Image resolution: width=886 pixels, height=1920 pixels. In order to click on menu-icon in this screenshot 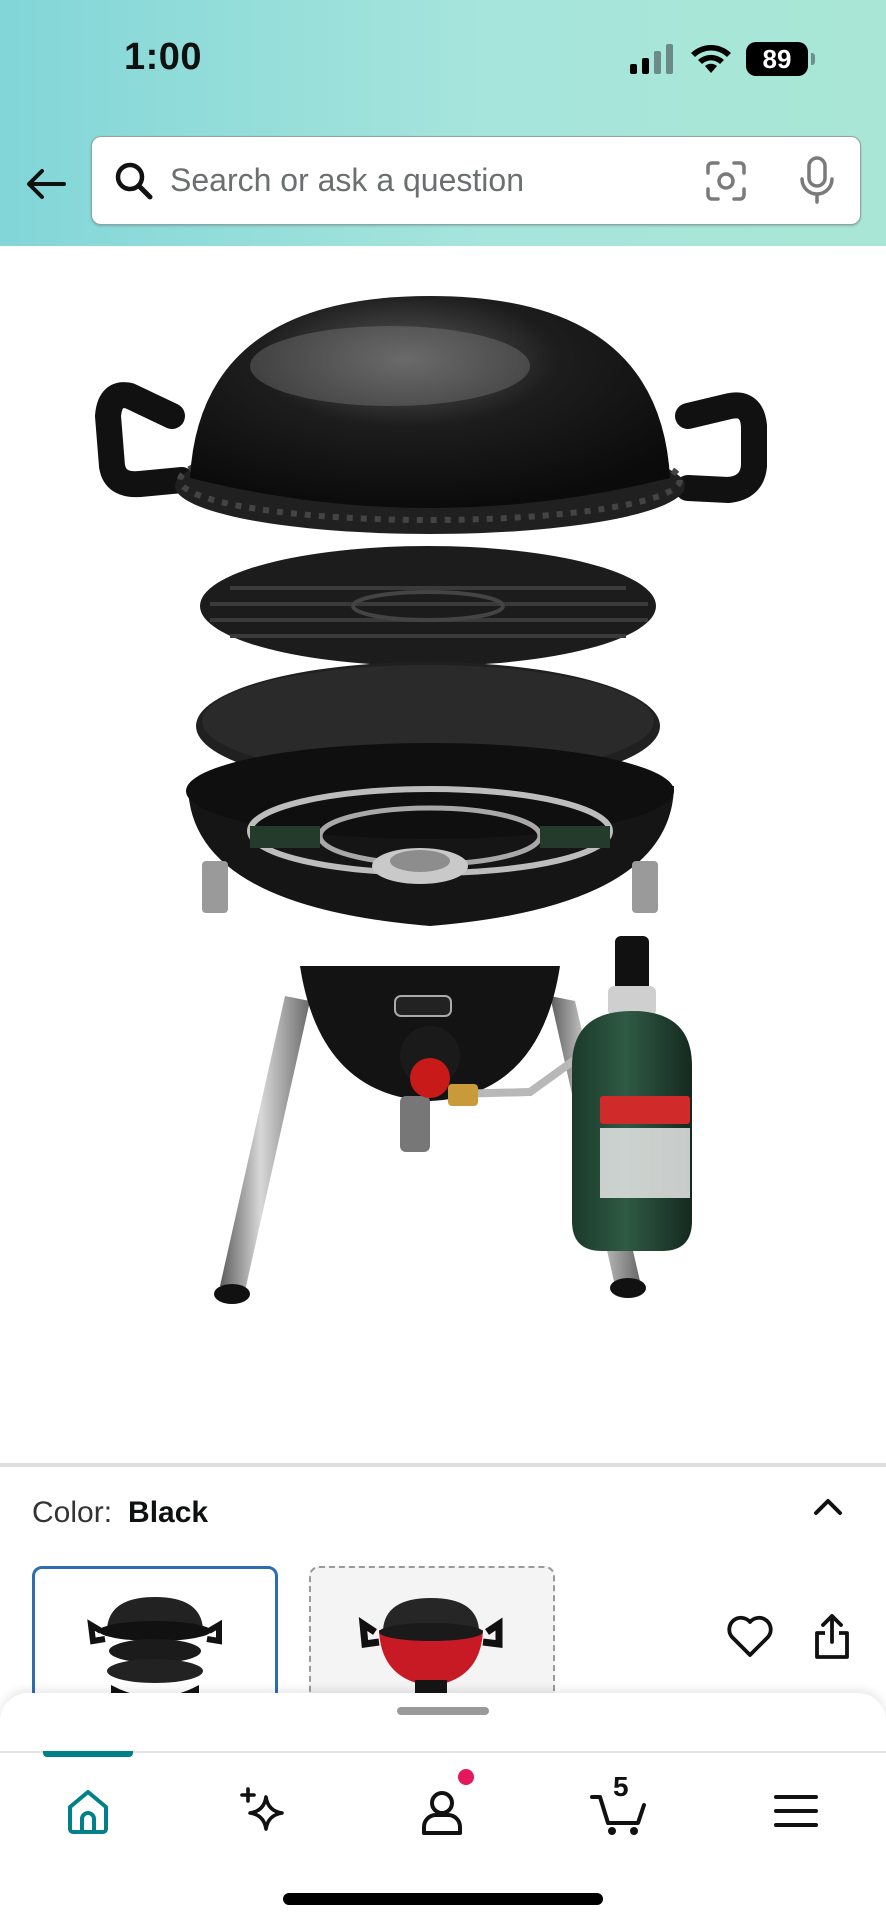, I will do `click(796, 1811)`.